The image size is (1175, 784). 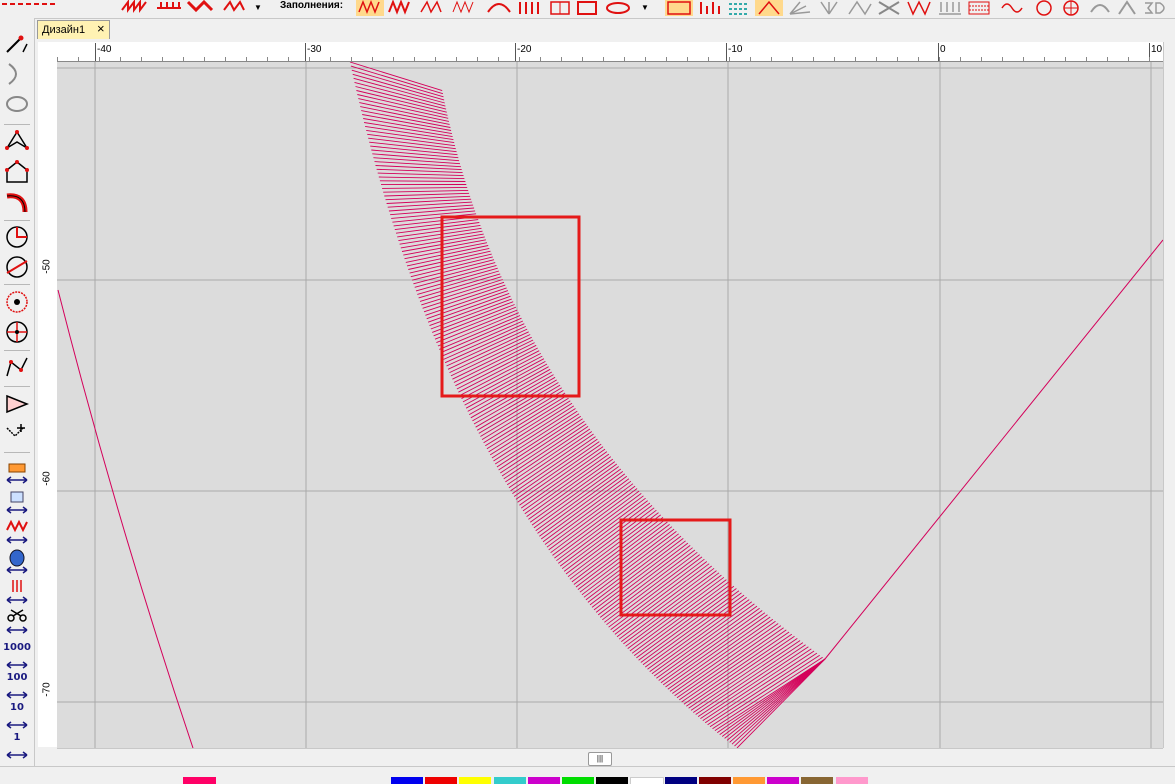 What do you see at coordinates (800, 8) in the screenshot?
I see `fan-tool-icon` at bounding box center [800, 8].